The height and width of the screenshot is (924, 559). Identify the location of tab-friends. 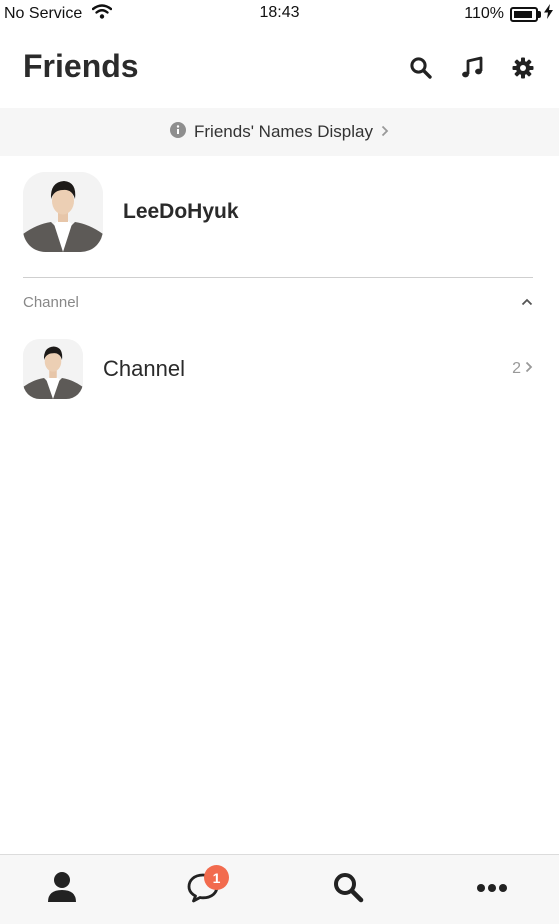
(62, 889).